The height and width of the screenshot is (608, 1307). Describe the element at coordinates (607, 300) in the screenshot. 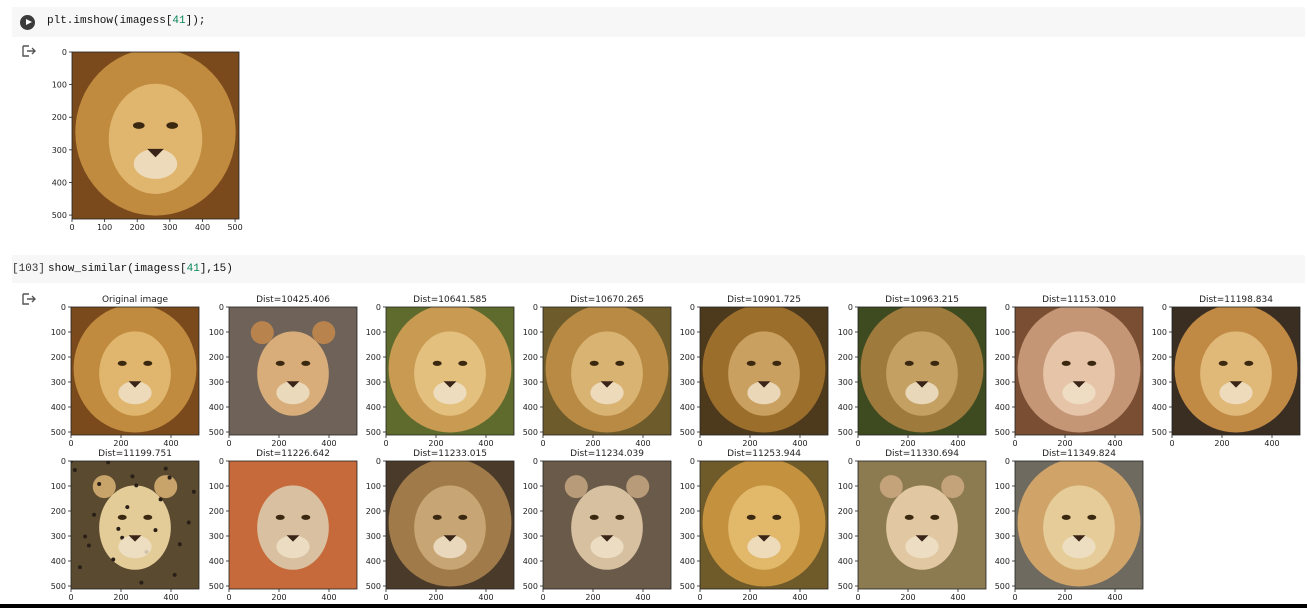

I see `panel-title: Dist=10670.265` at that location.